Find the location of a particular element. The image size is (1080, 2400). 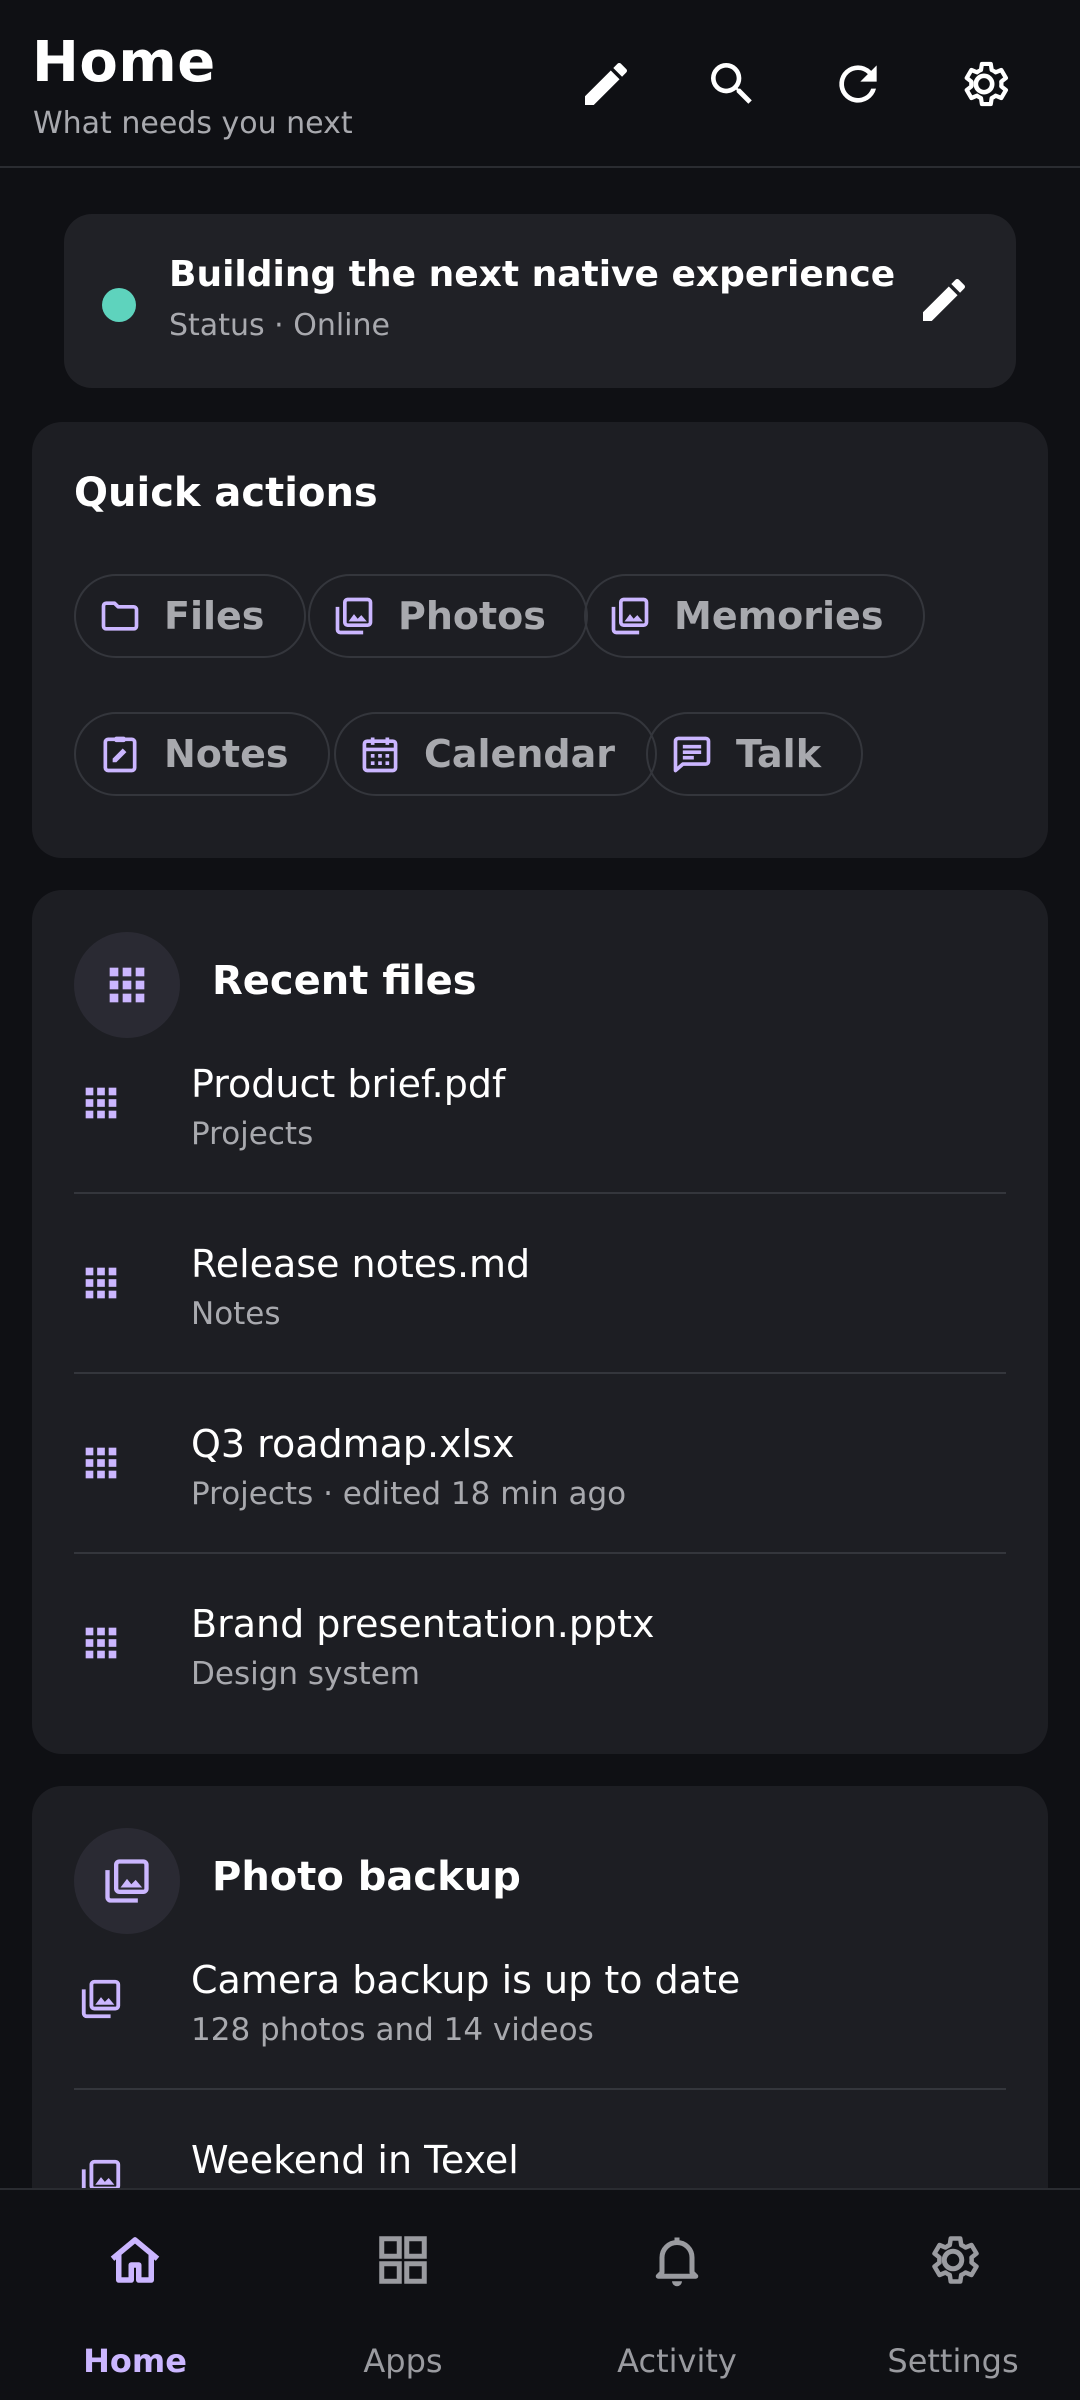

search-icon is located at coordinates (732, 84).